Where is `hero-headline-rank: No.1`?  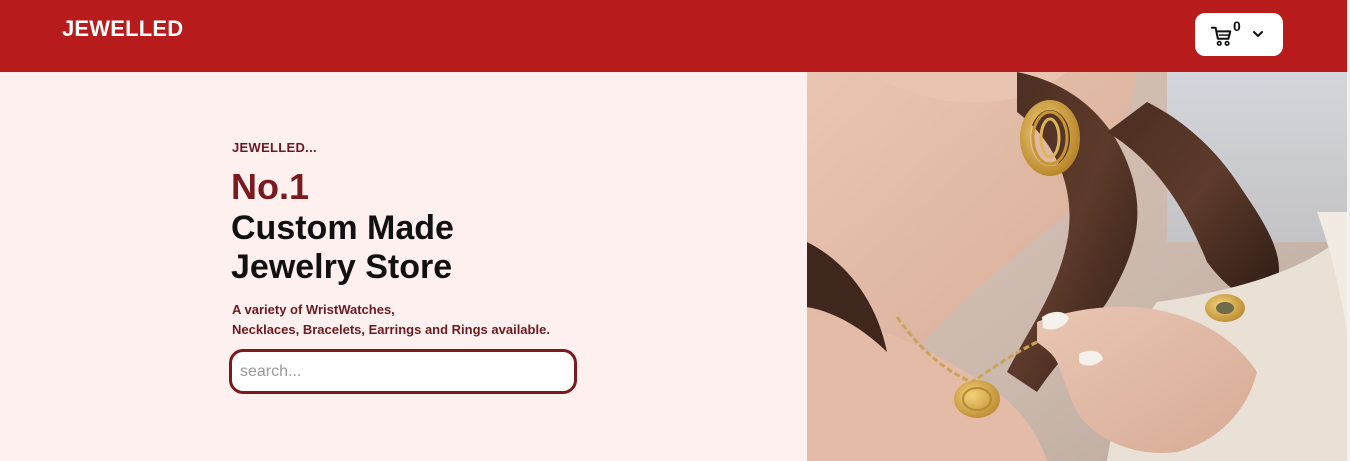 hero-headline-rank: No.1 is located at coordinates (270, 186).